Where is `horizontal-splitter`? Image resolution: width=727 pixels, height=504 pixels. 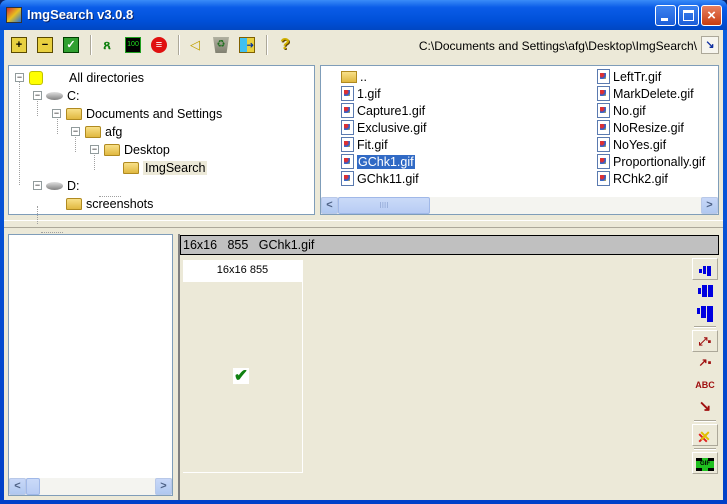 horizontal-splitter is located at coordinates (363, 224).